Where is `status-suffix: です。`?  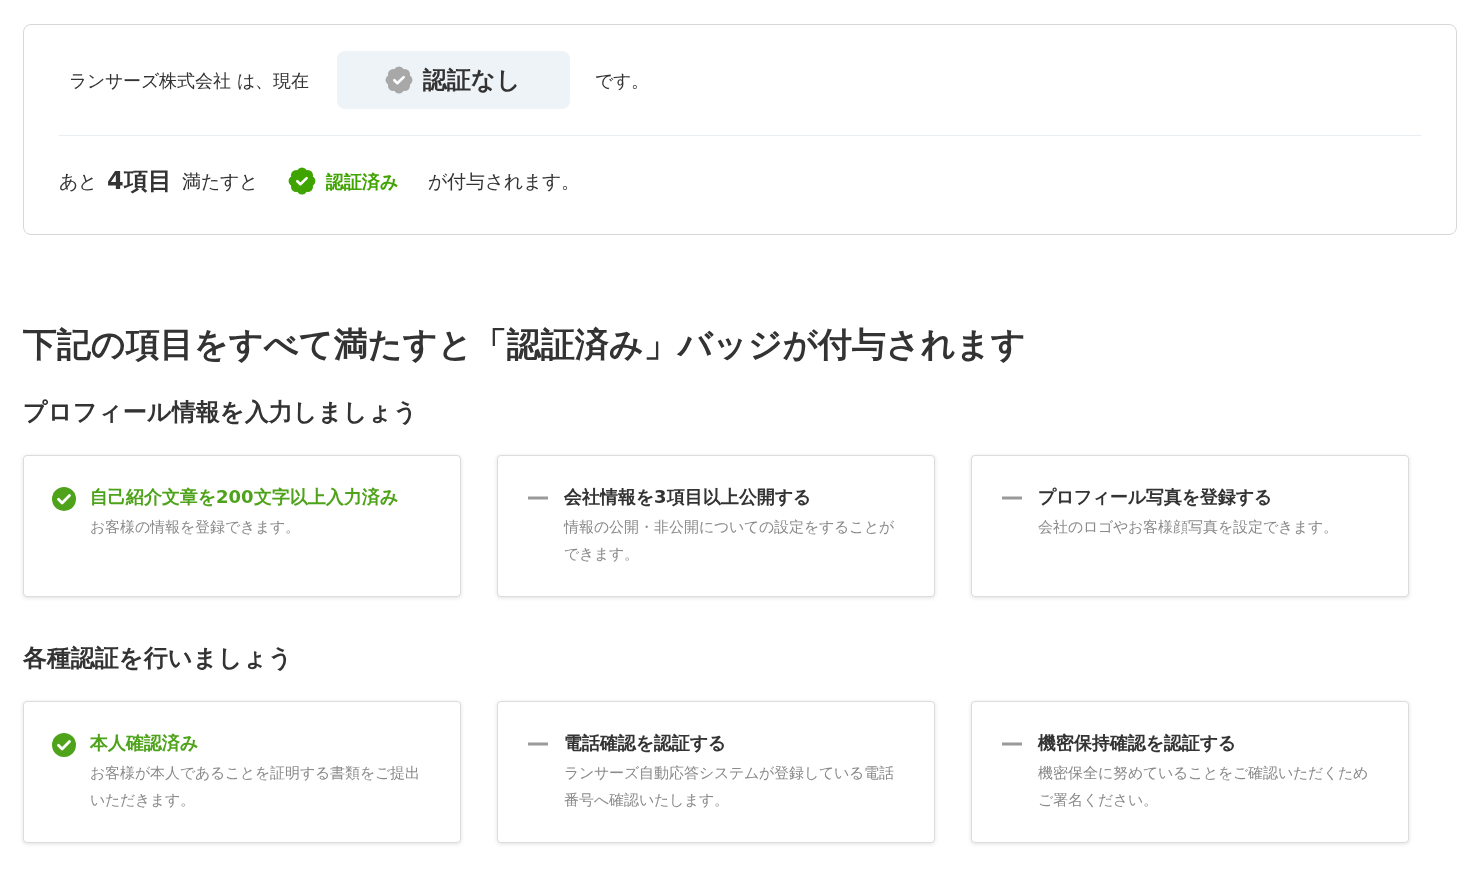
status-suffix: です。 is located at coordinates (621, 80).